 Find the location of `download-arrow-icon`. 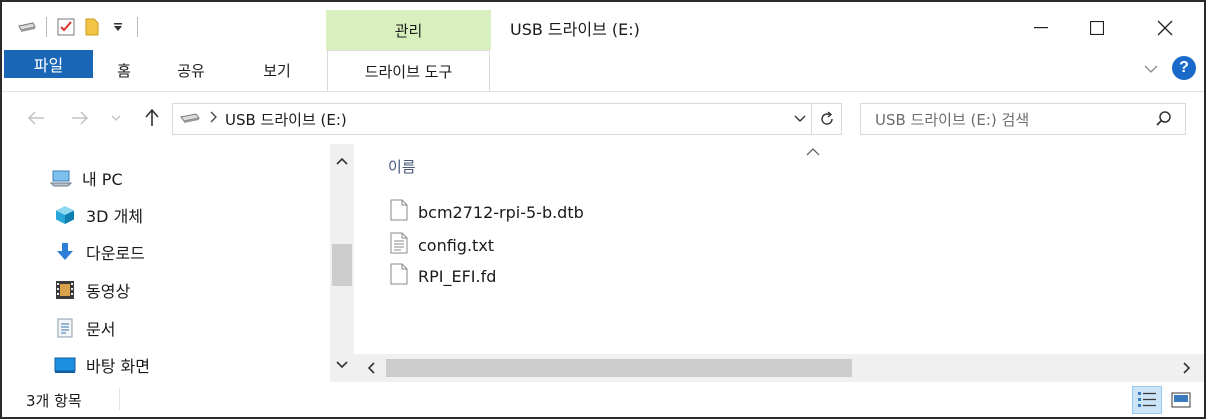

download-arrow-icon is located at coordinates (65, 252).